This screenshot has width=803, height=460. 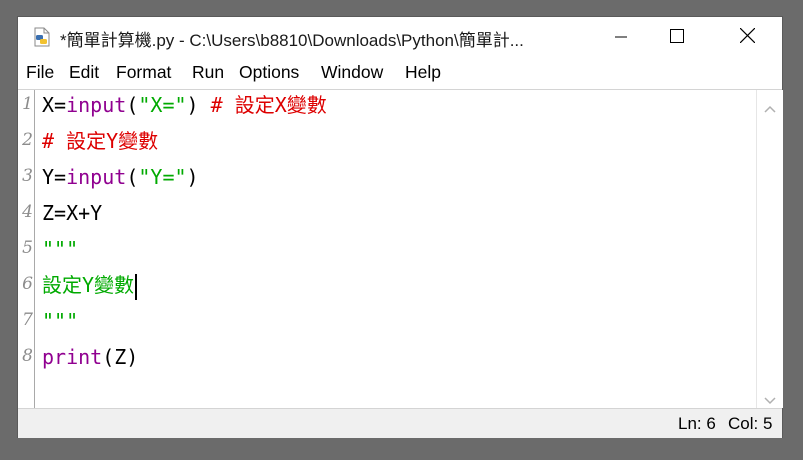 What do you see at coordinates (84, 72) in the screenshot?
I see `menu-edit: Edit` at bounding box center [84, 72].